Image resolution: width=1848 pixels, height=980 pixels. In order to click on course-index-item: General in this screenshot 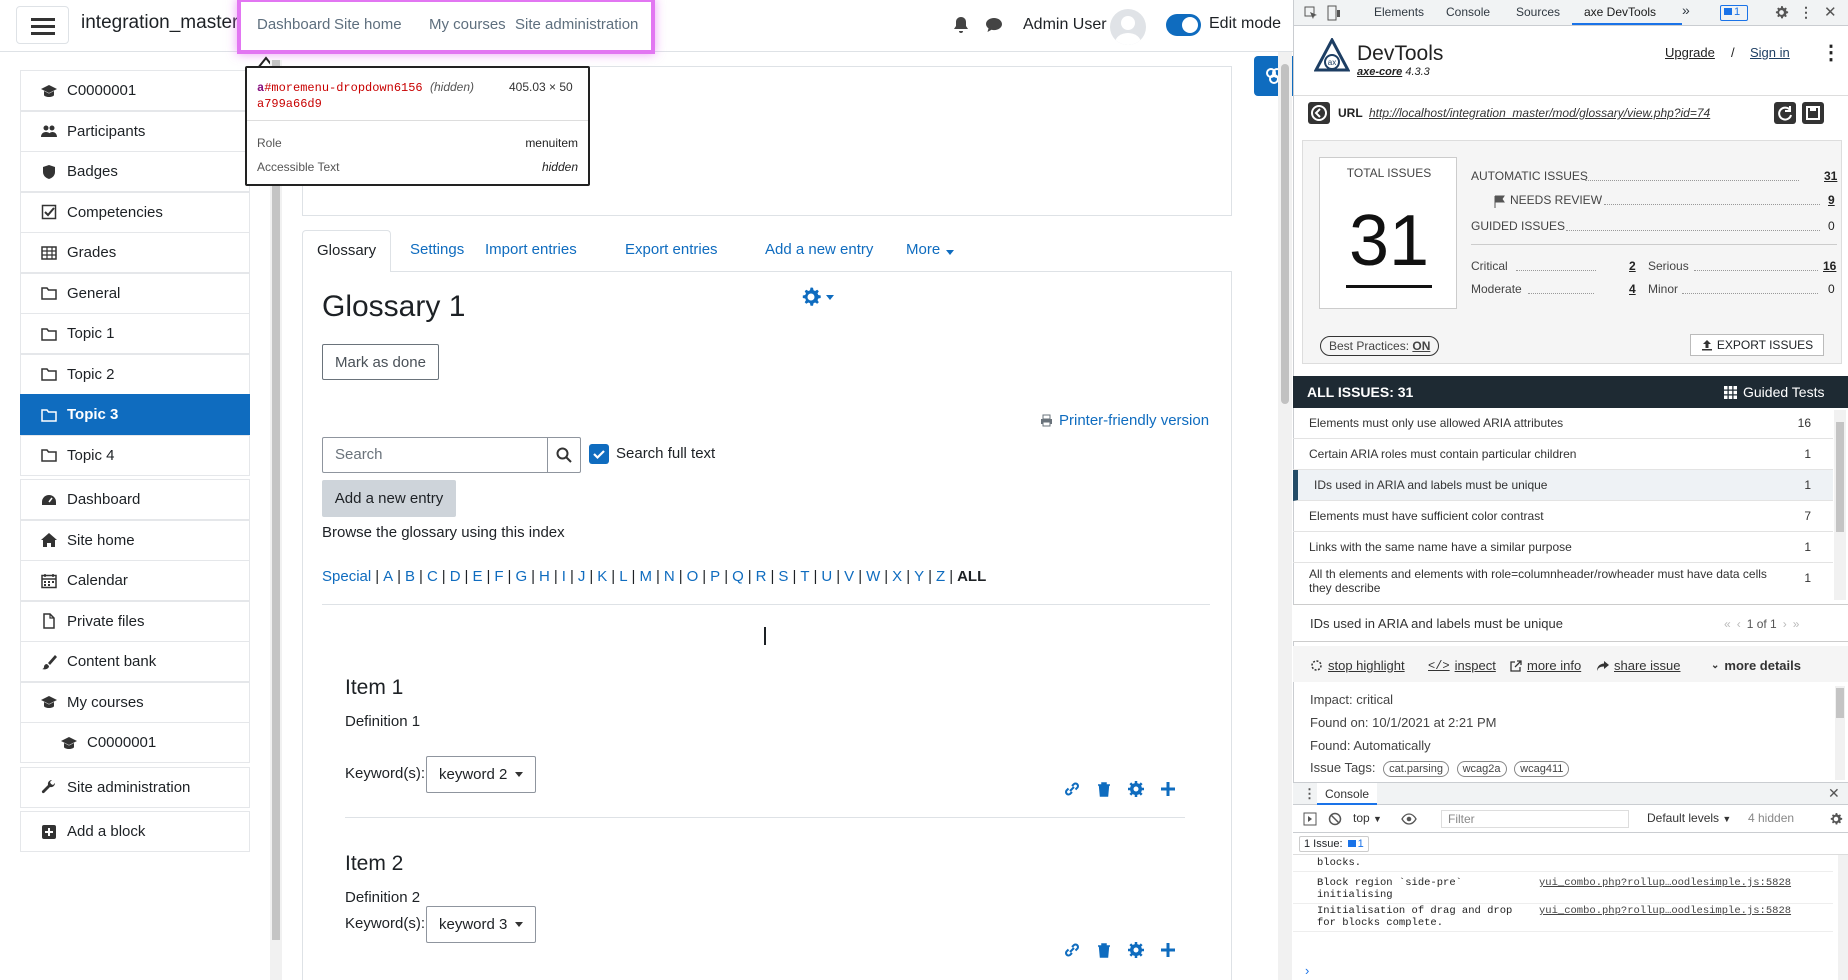, I will do `click(135, 293)`.